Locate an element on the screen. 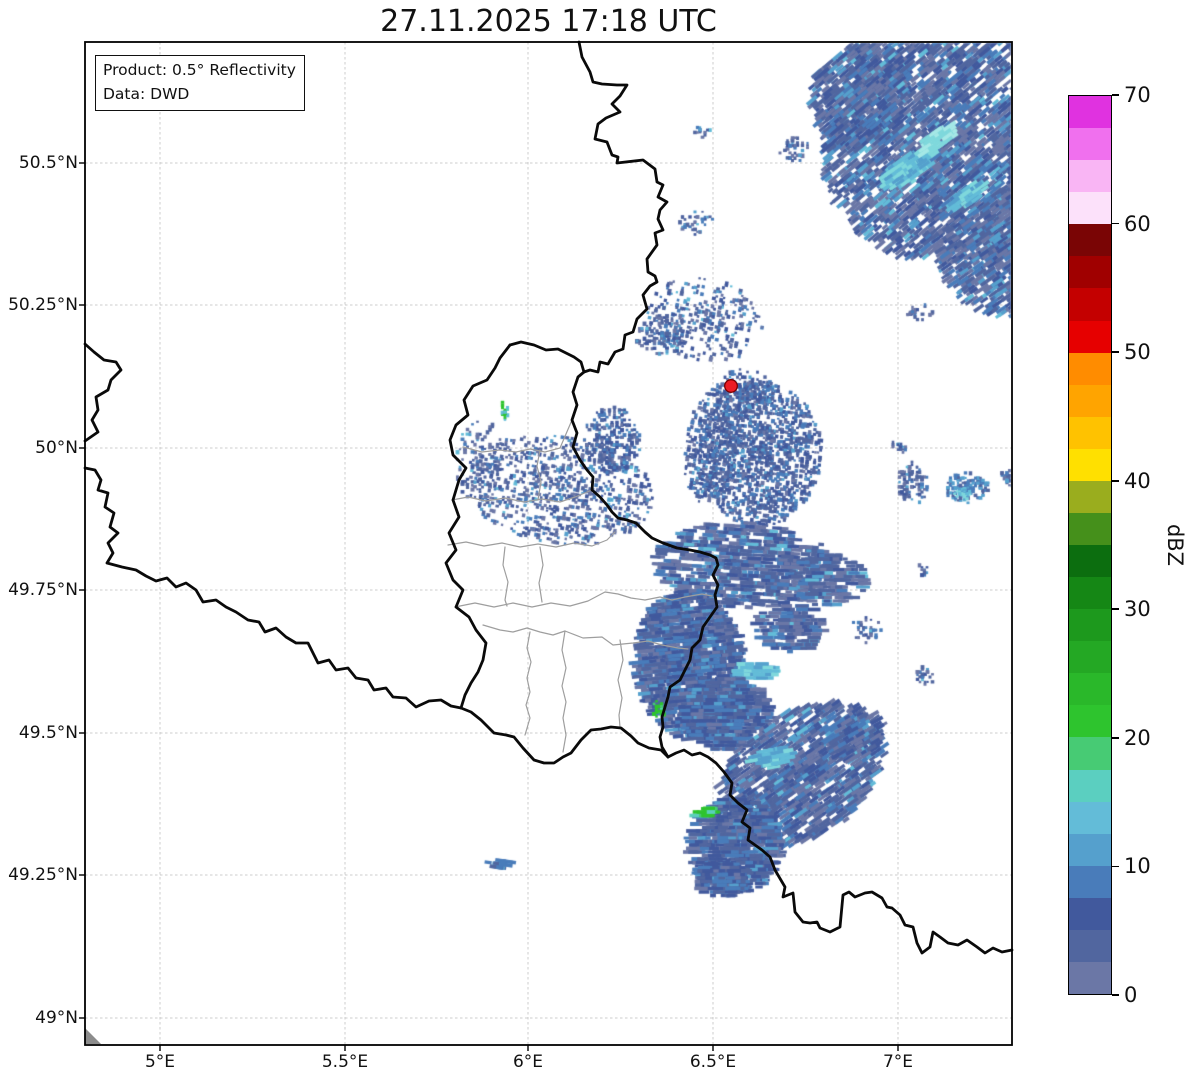 The height and width of the screenshot is (1081, 1202). x-tick-label: 7°E is located at coordinates (898, 1062).